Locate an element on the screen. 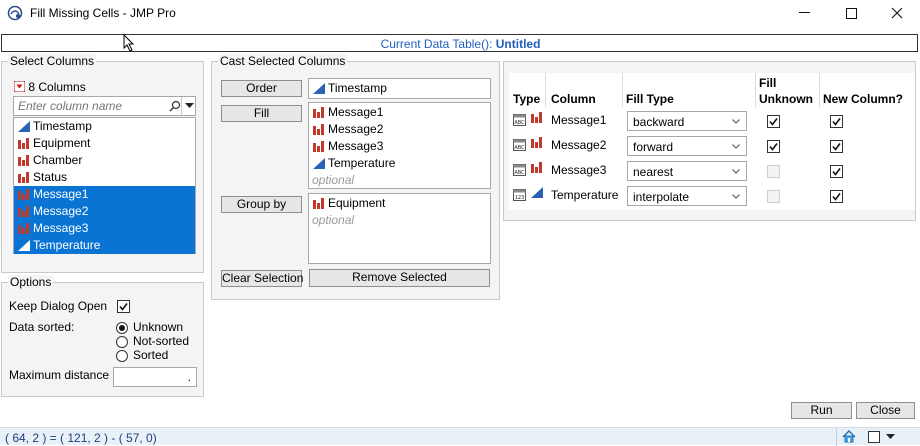 The image size is (920, 446). minimize-button is located at coordinates (804, 13).